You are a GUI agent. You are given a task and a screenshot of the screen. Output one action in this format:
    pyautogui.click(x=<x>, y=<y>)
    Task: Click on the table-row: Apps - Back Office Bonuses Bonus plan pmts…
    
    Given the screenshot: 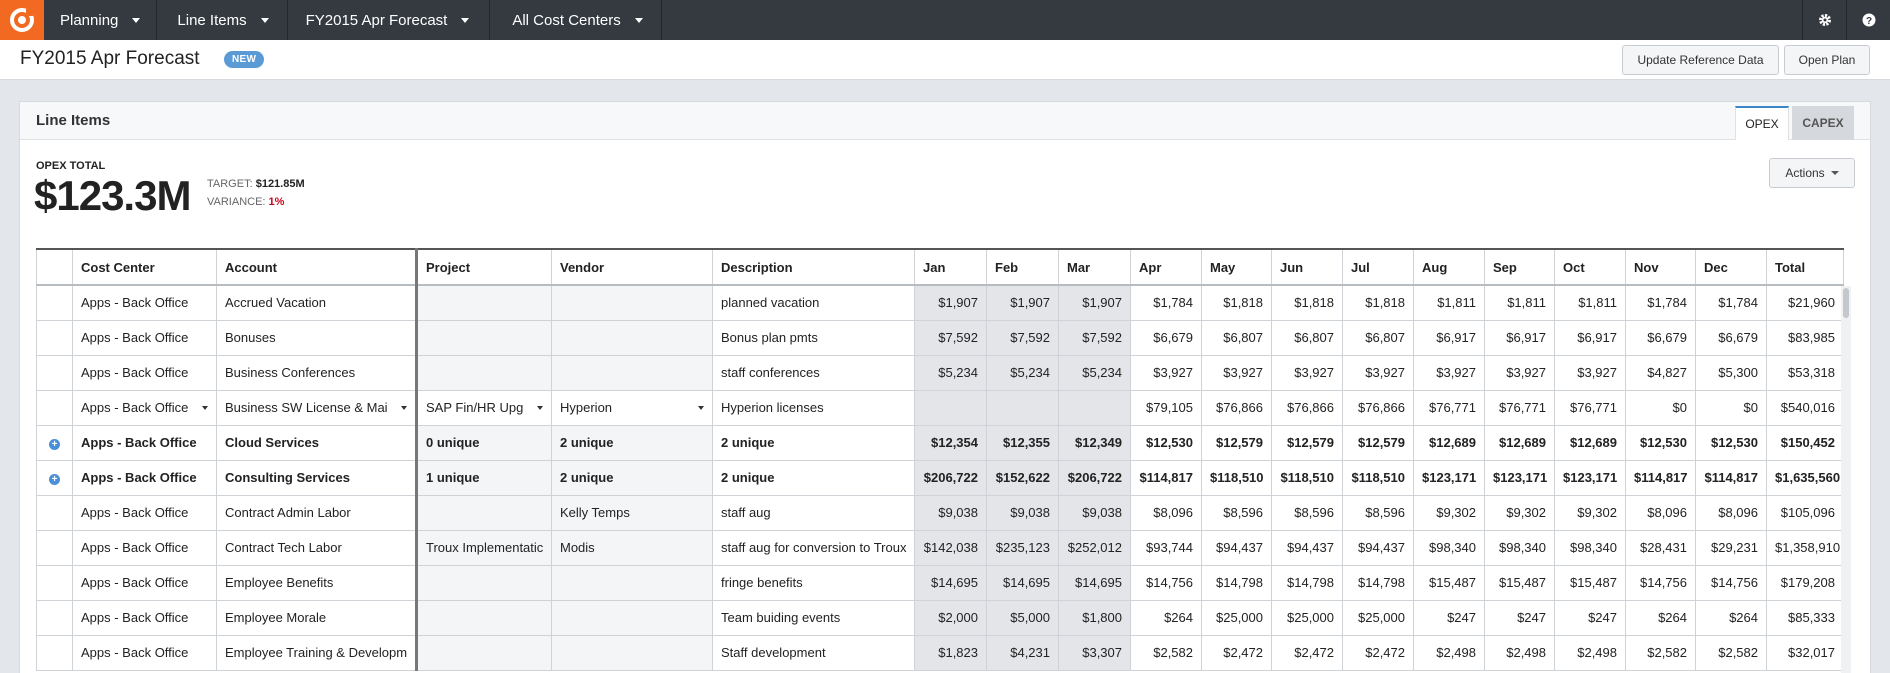 What is the action you would take?
    pyautogui.click(x=940, y=337)
    